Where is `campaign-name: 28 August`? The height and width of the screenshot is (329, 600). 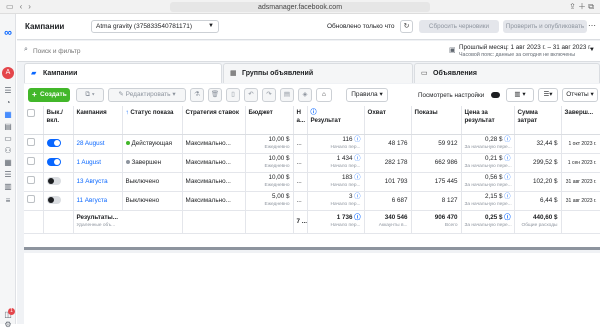
campaign-name: 28 August is located at coordinates (98, 144).